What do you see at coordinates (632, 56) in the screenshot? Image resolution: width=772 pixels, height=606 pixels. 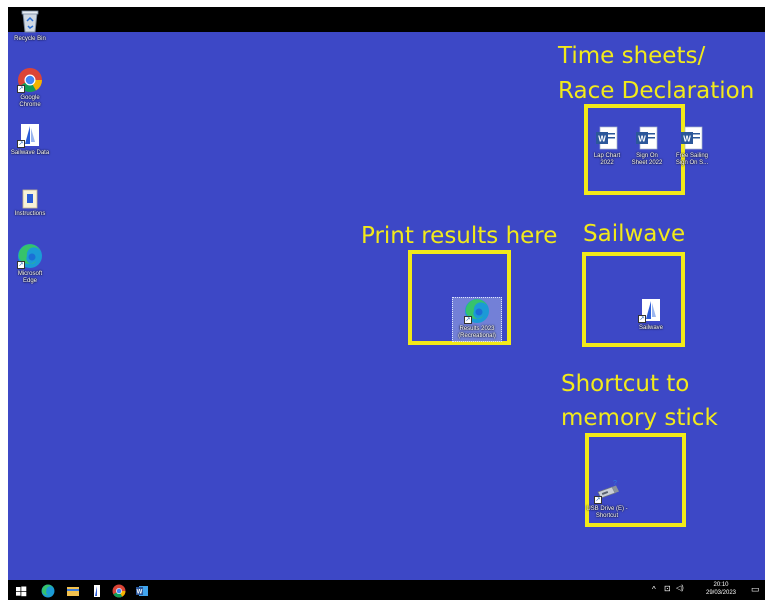 I see `annotation-time-sheets: Time sheets/` at bounding box center [632, 56].